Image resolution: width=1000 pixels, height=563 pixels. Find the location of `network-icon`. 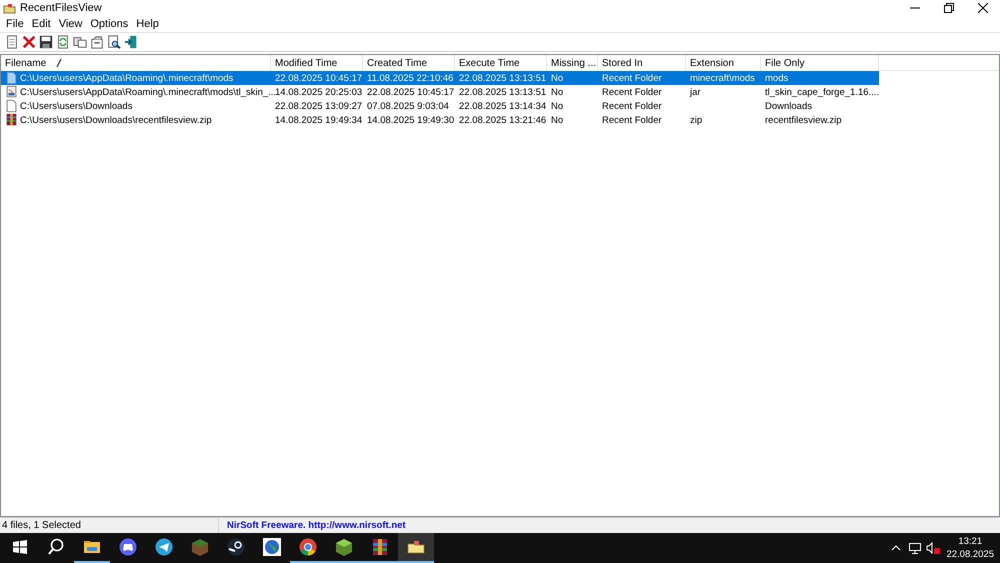

network-icon is located at coordinates (913, 548).